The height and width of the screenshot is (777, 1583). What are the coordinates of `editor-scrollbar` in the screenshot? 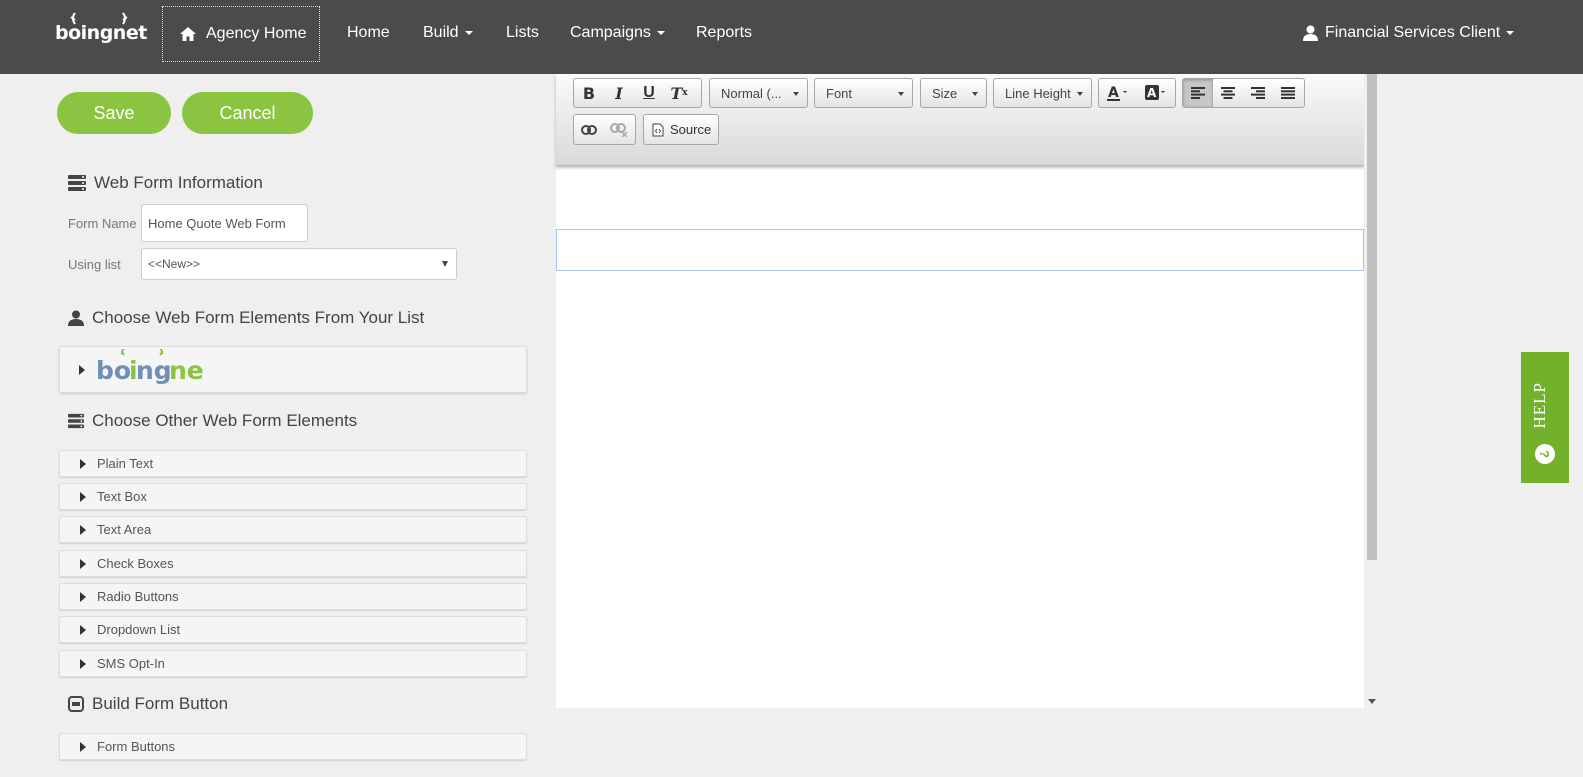 It's located at (1372, 391).